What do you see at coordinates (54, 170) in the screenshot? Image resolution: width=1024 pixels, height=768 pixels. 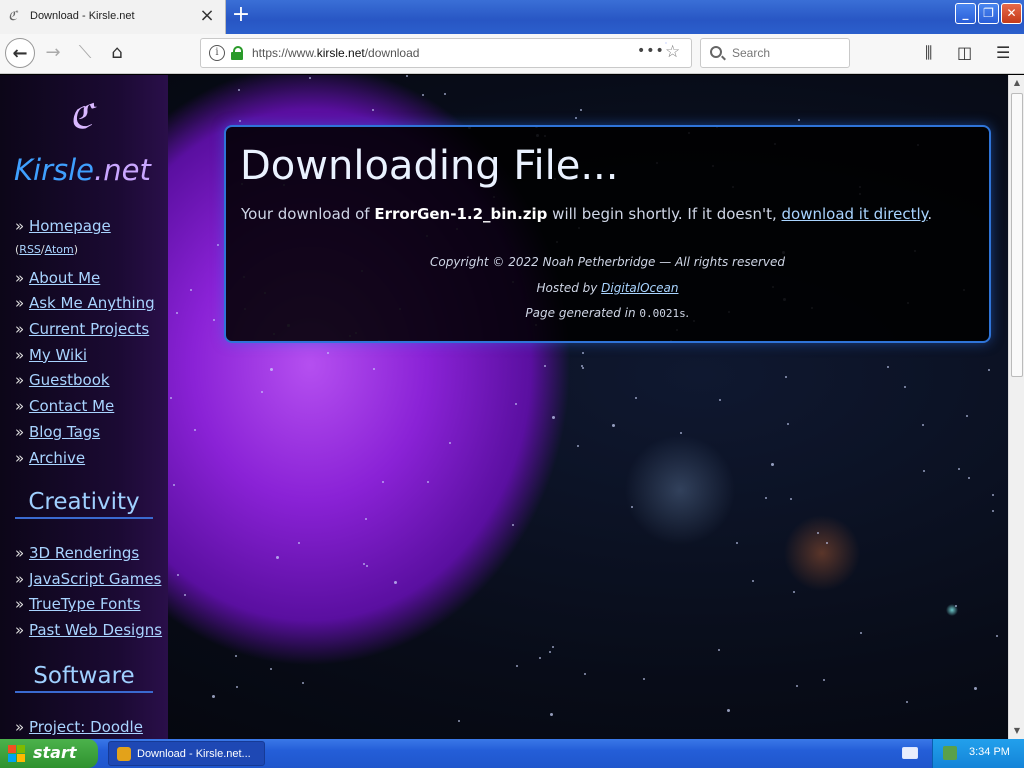 I see `brand-main: Kirsle` at bounding box center [54, 170].